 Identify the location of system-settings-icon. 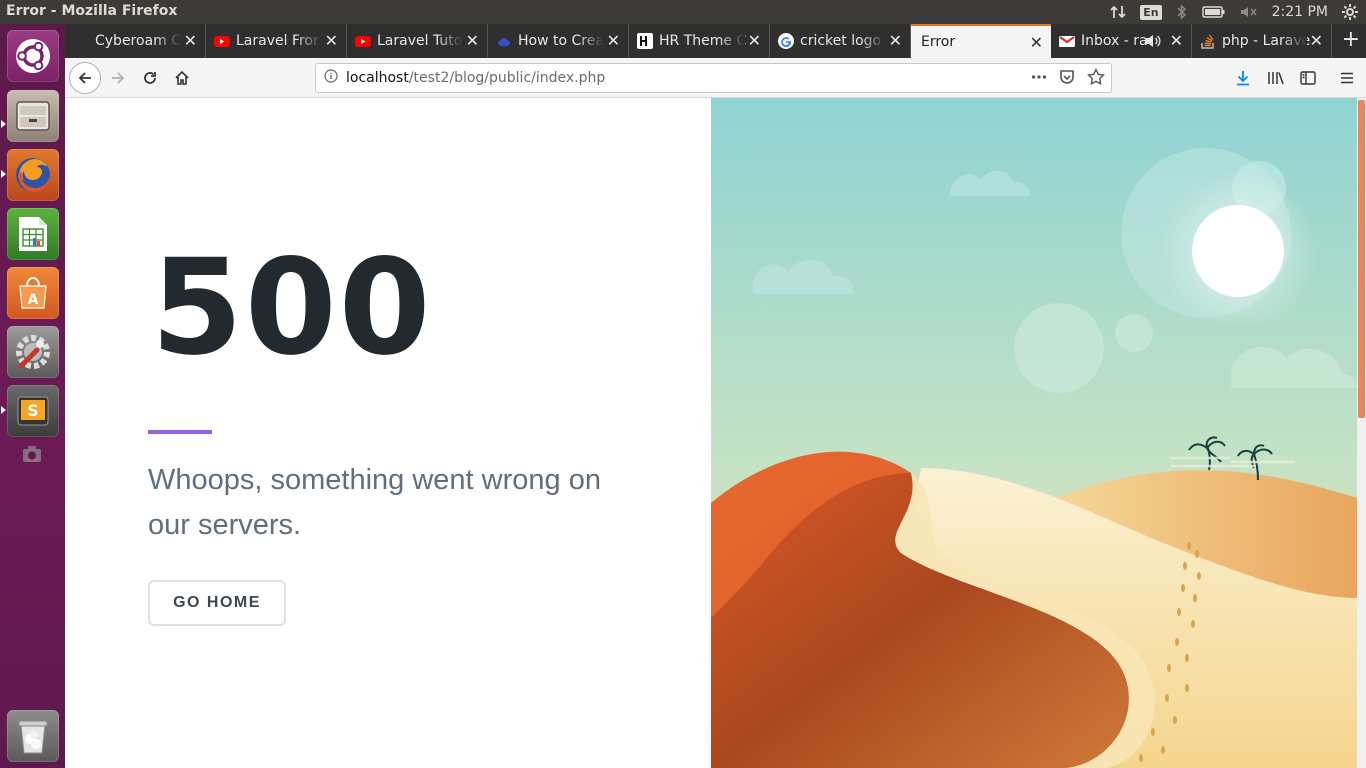
(33, 352).